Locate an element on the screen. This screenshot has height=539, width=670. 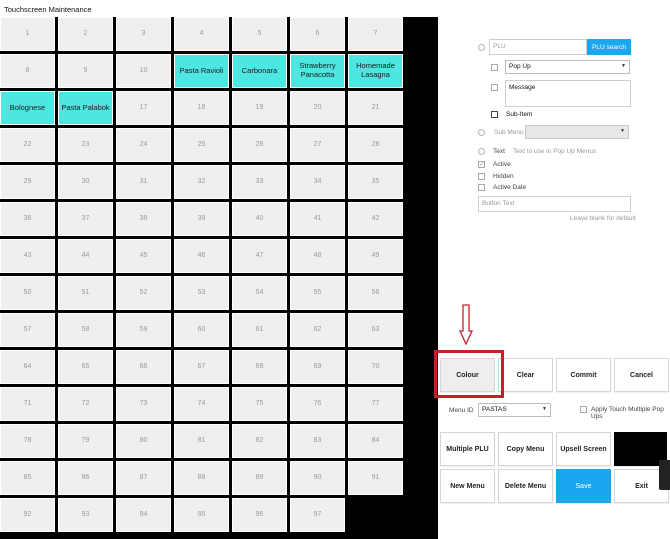
grid-cell: 47 is located at coordinates (259, 256).